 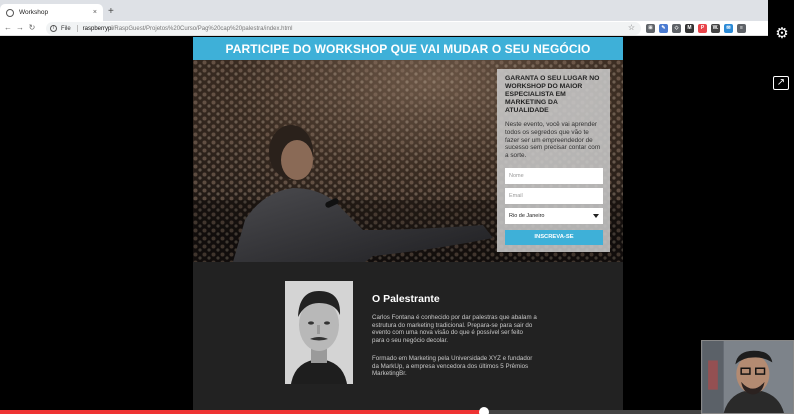 What do you see at coordinates (97, 28) in the screenshot?
I see `url-host: raspberrypi` at bounding box center [97, 28].